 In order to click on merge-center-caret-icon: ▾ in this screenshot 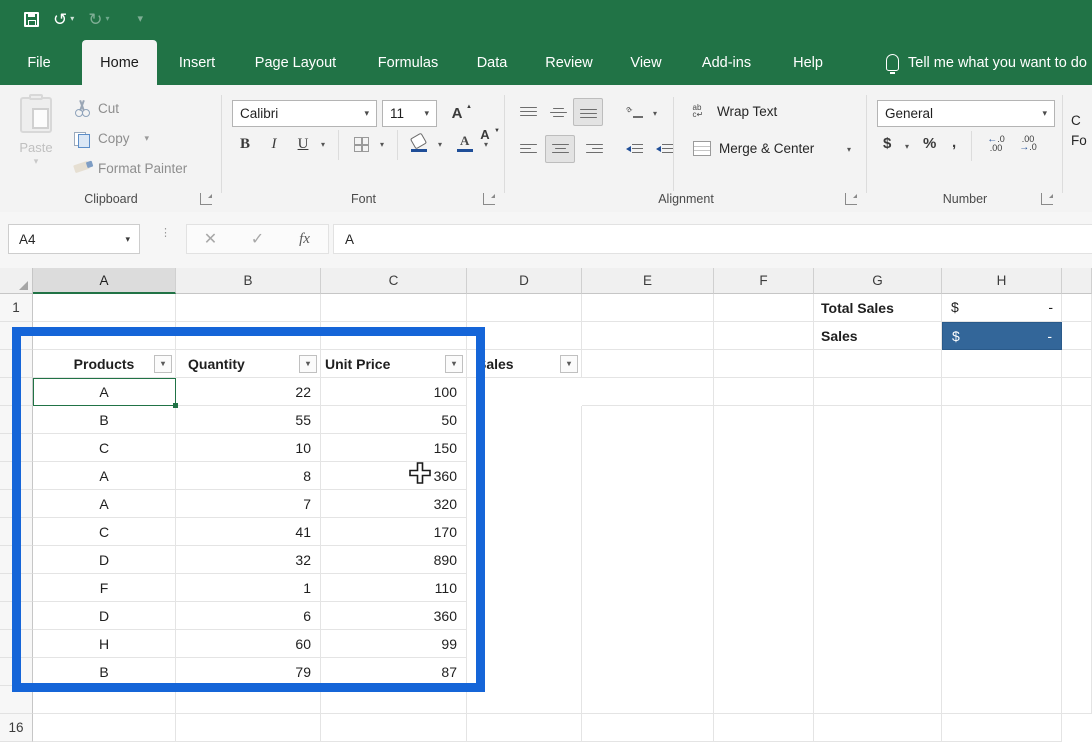, I will do `click(849, 149)`.